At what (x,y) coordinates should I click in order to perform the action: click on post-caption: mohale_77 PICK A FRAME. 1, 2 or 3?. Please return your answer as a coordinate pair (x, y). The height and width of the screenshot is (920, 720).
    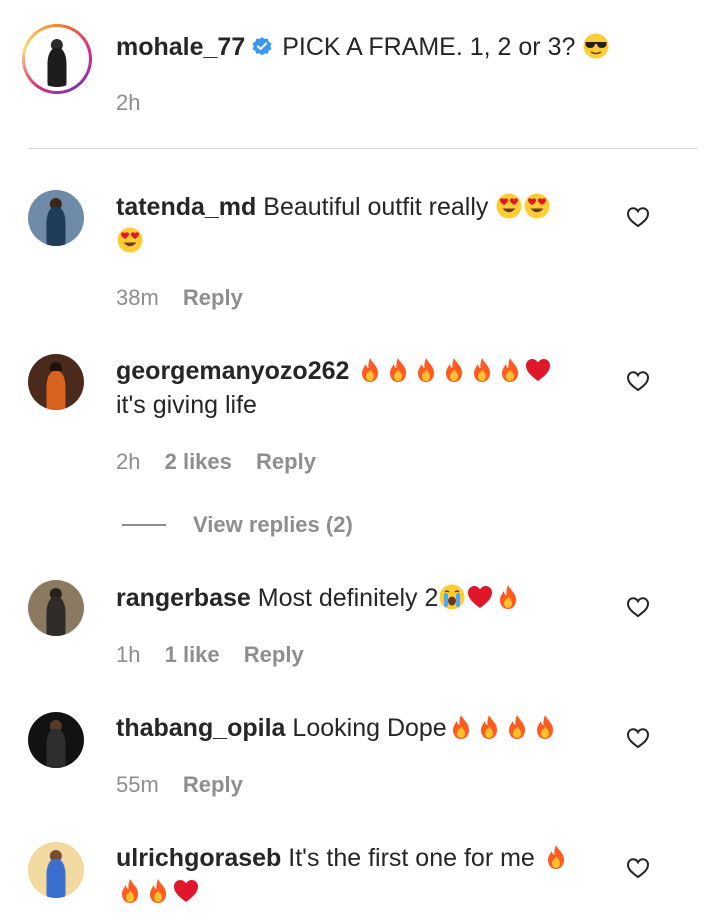
    Looking at the image, I should click on (396, 47).